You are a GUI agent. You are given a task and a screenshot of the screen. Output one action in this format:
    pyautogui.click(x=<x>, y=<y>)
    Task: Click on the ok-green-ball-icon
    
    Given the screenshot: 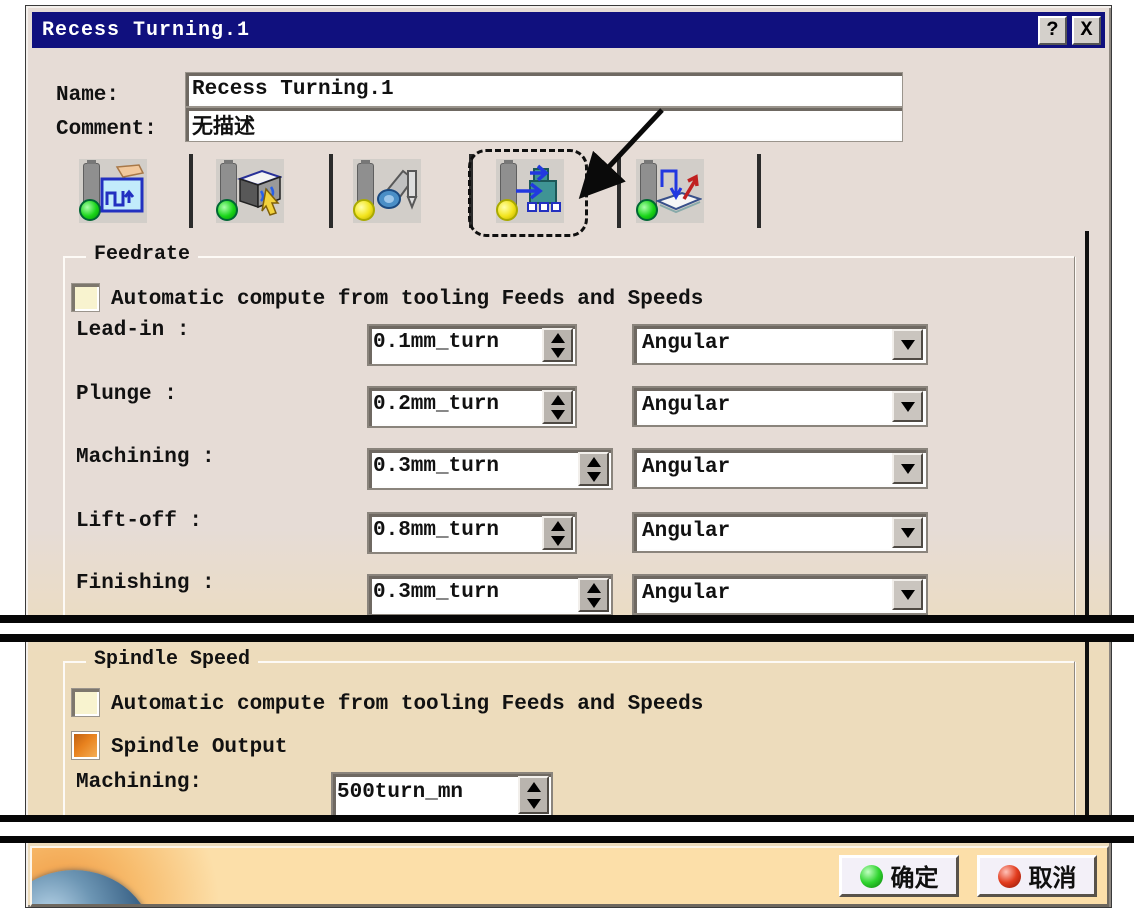 What is the action you would take?
    pyautogui.click(x=871, y=876)
    